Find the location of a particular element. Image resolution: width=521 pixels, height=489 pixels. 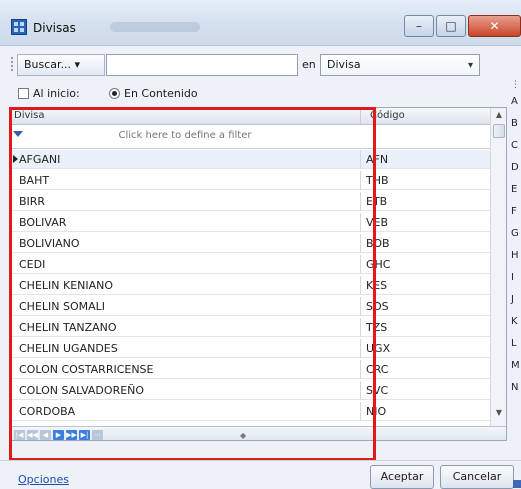

vertical-scrollbar: ▲ ▼ is located at coordinates (498, 267).